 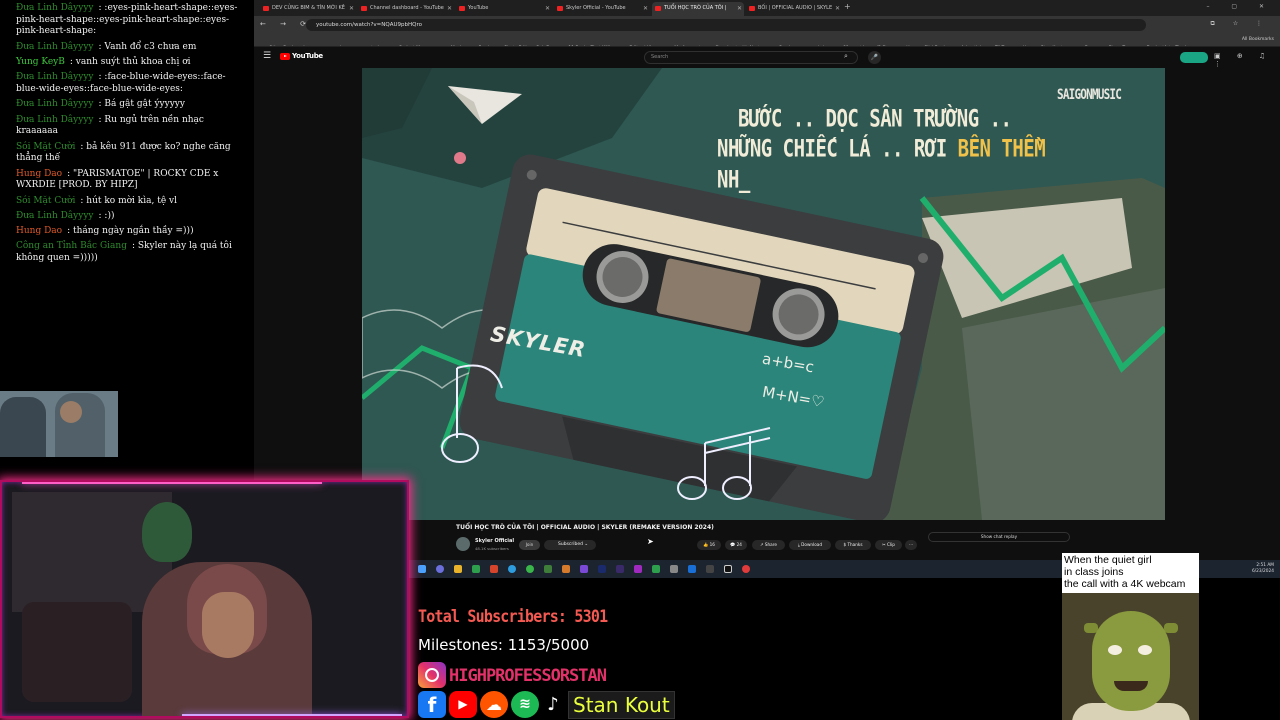 I want to click on browser-icon, so click(x=512, y=569).